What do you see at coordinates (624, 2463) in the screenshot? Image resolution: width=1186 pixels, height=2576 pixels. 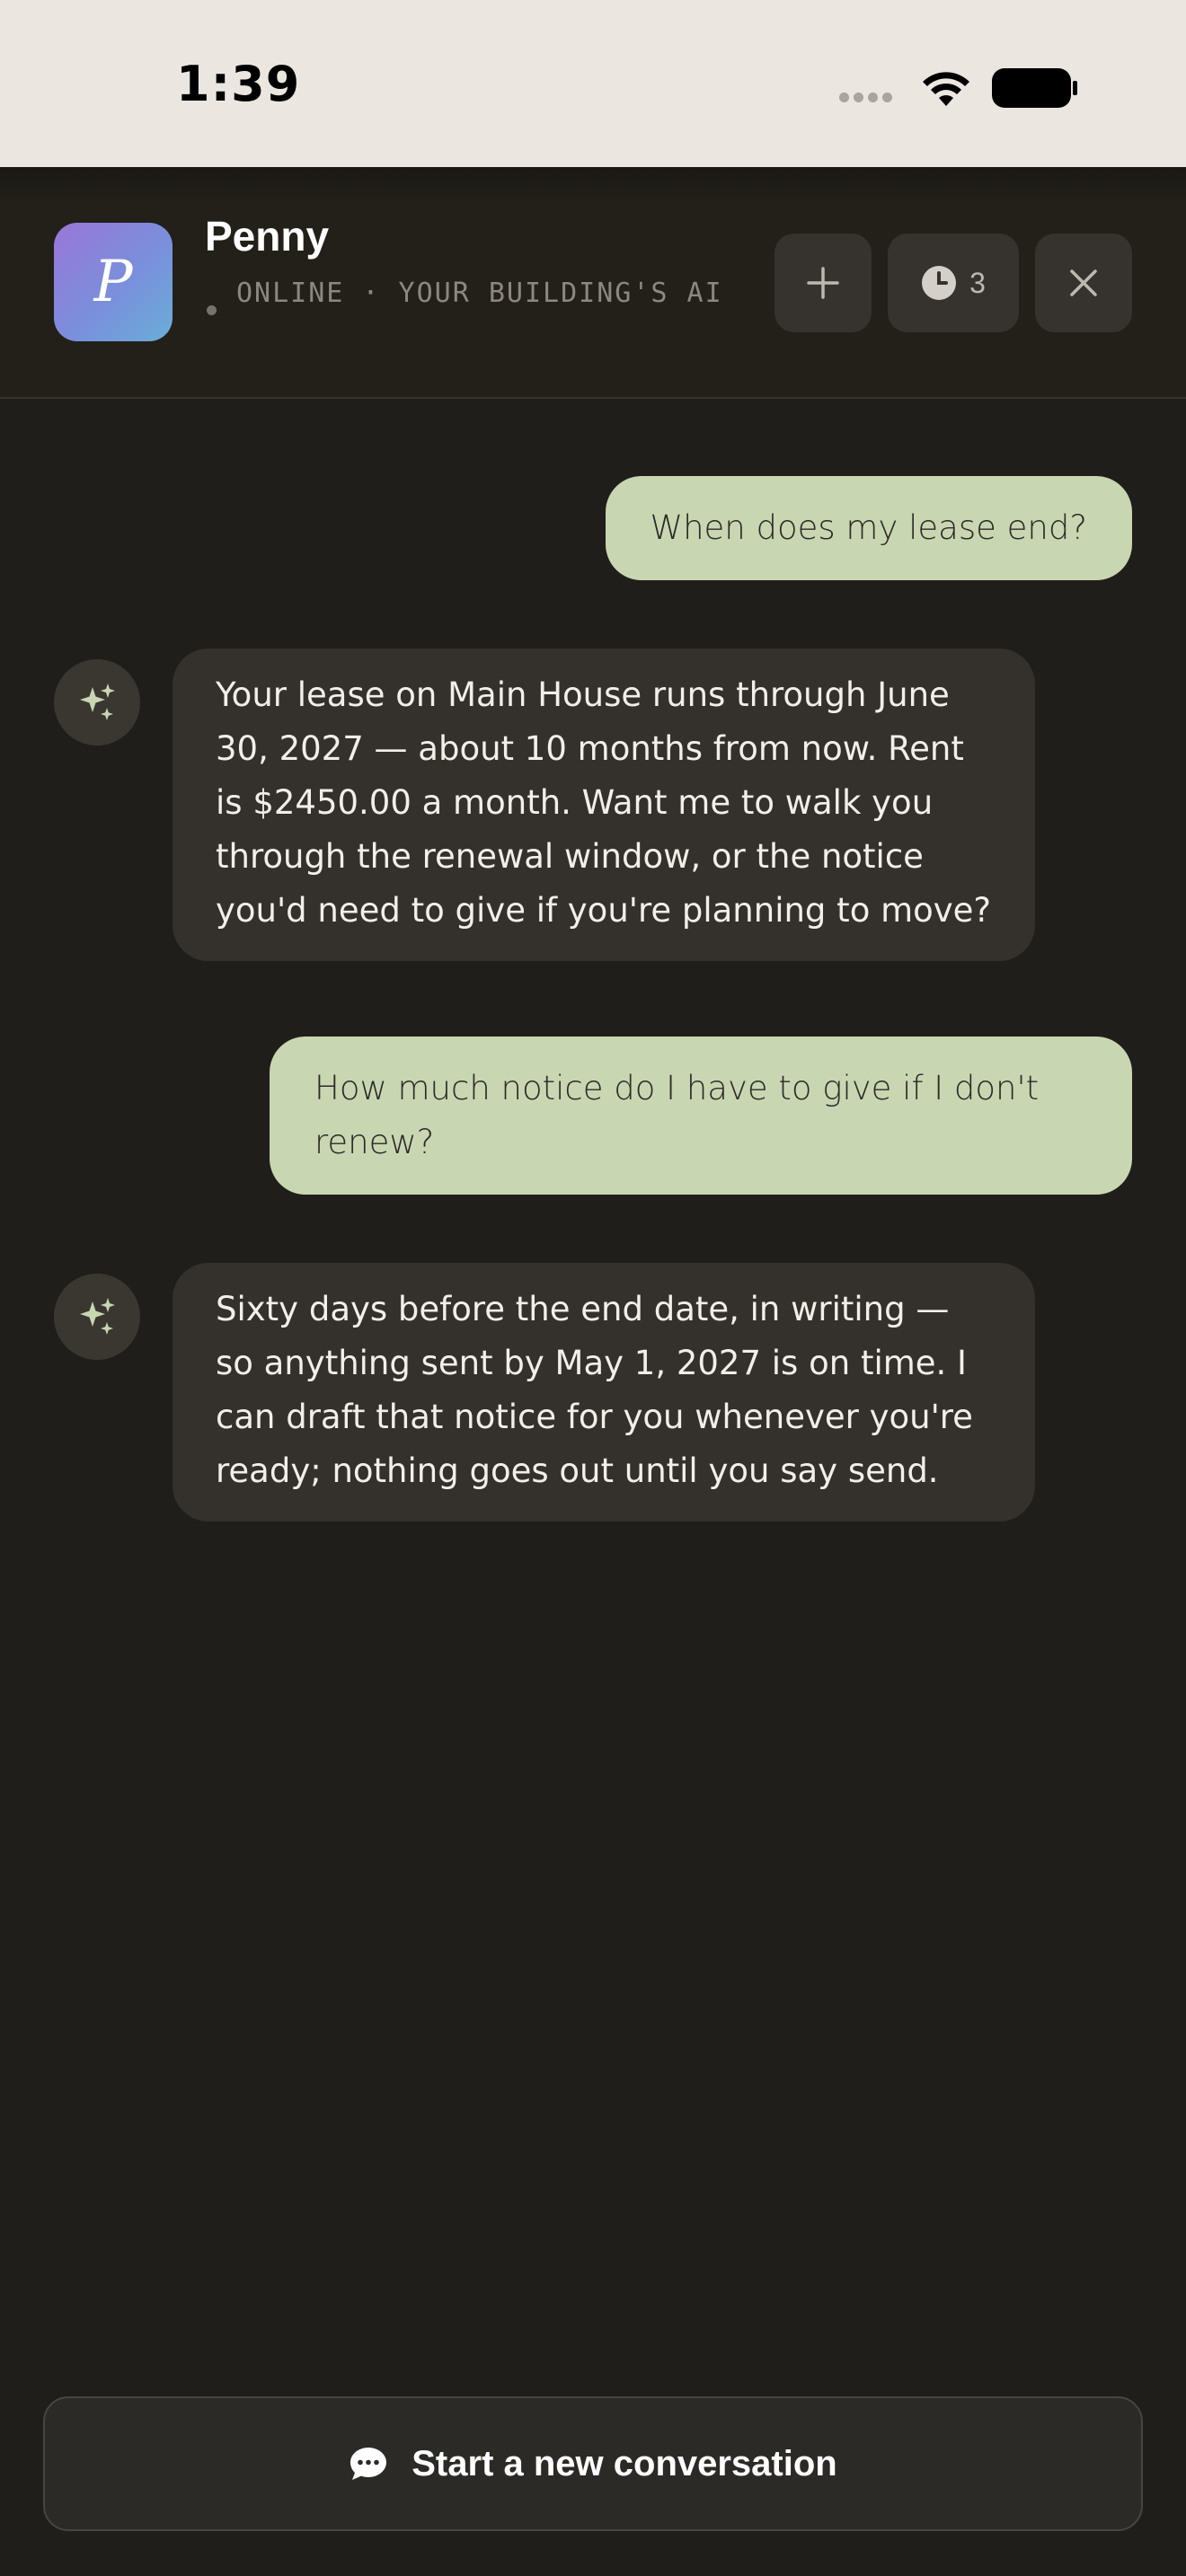 I see `new-conversation-label: Start a new conversation` at bounding box center [624, 2463].